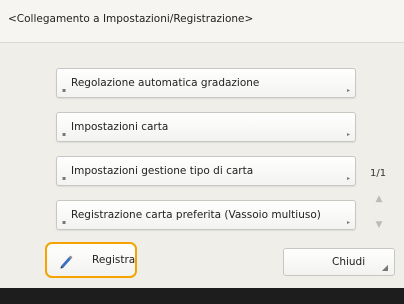 Image resolution: width=404 pixels, height=304 pixels. Describe the element at coordinates (165, 83) in the screenshot. I see `list-item-label: Regolazione automatica gradazione` at that location.